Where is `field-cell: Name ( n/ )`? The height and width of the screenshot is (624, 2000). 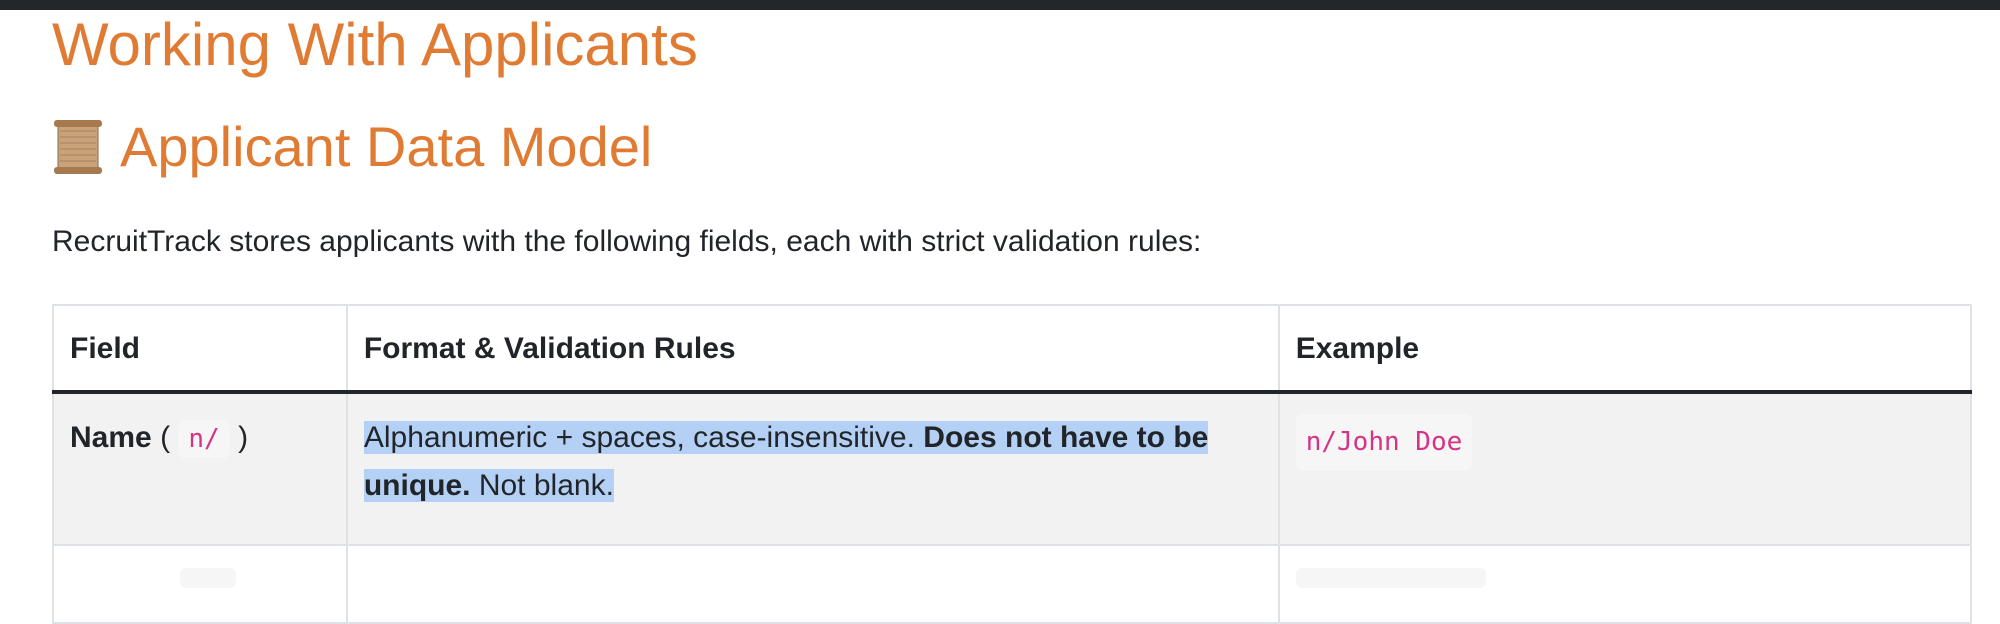 field-cell: Name ( n/ ) is located at coordinates (200, 468).